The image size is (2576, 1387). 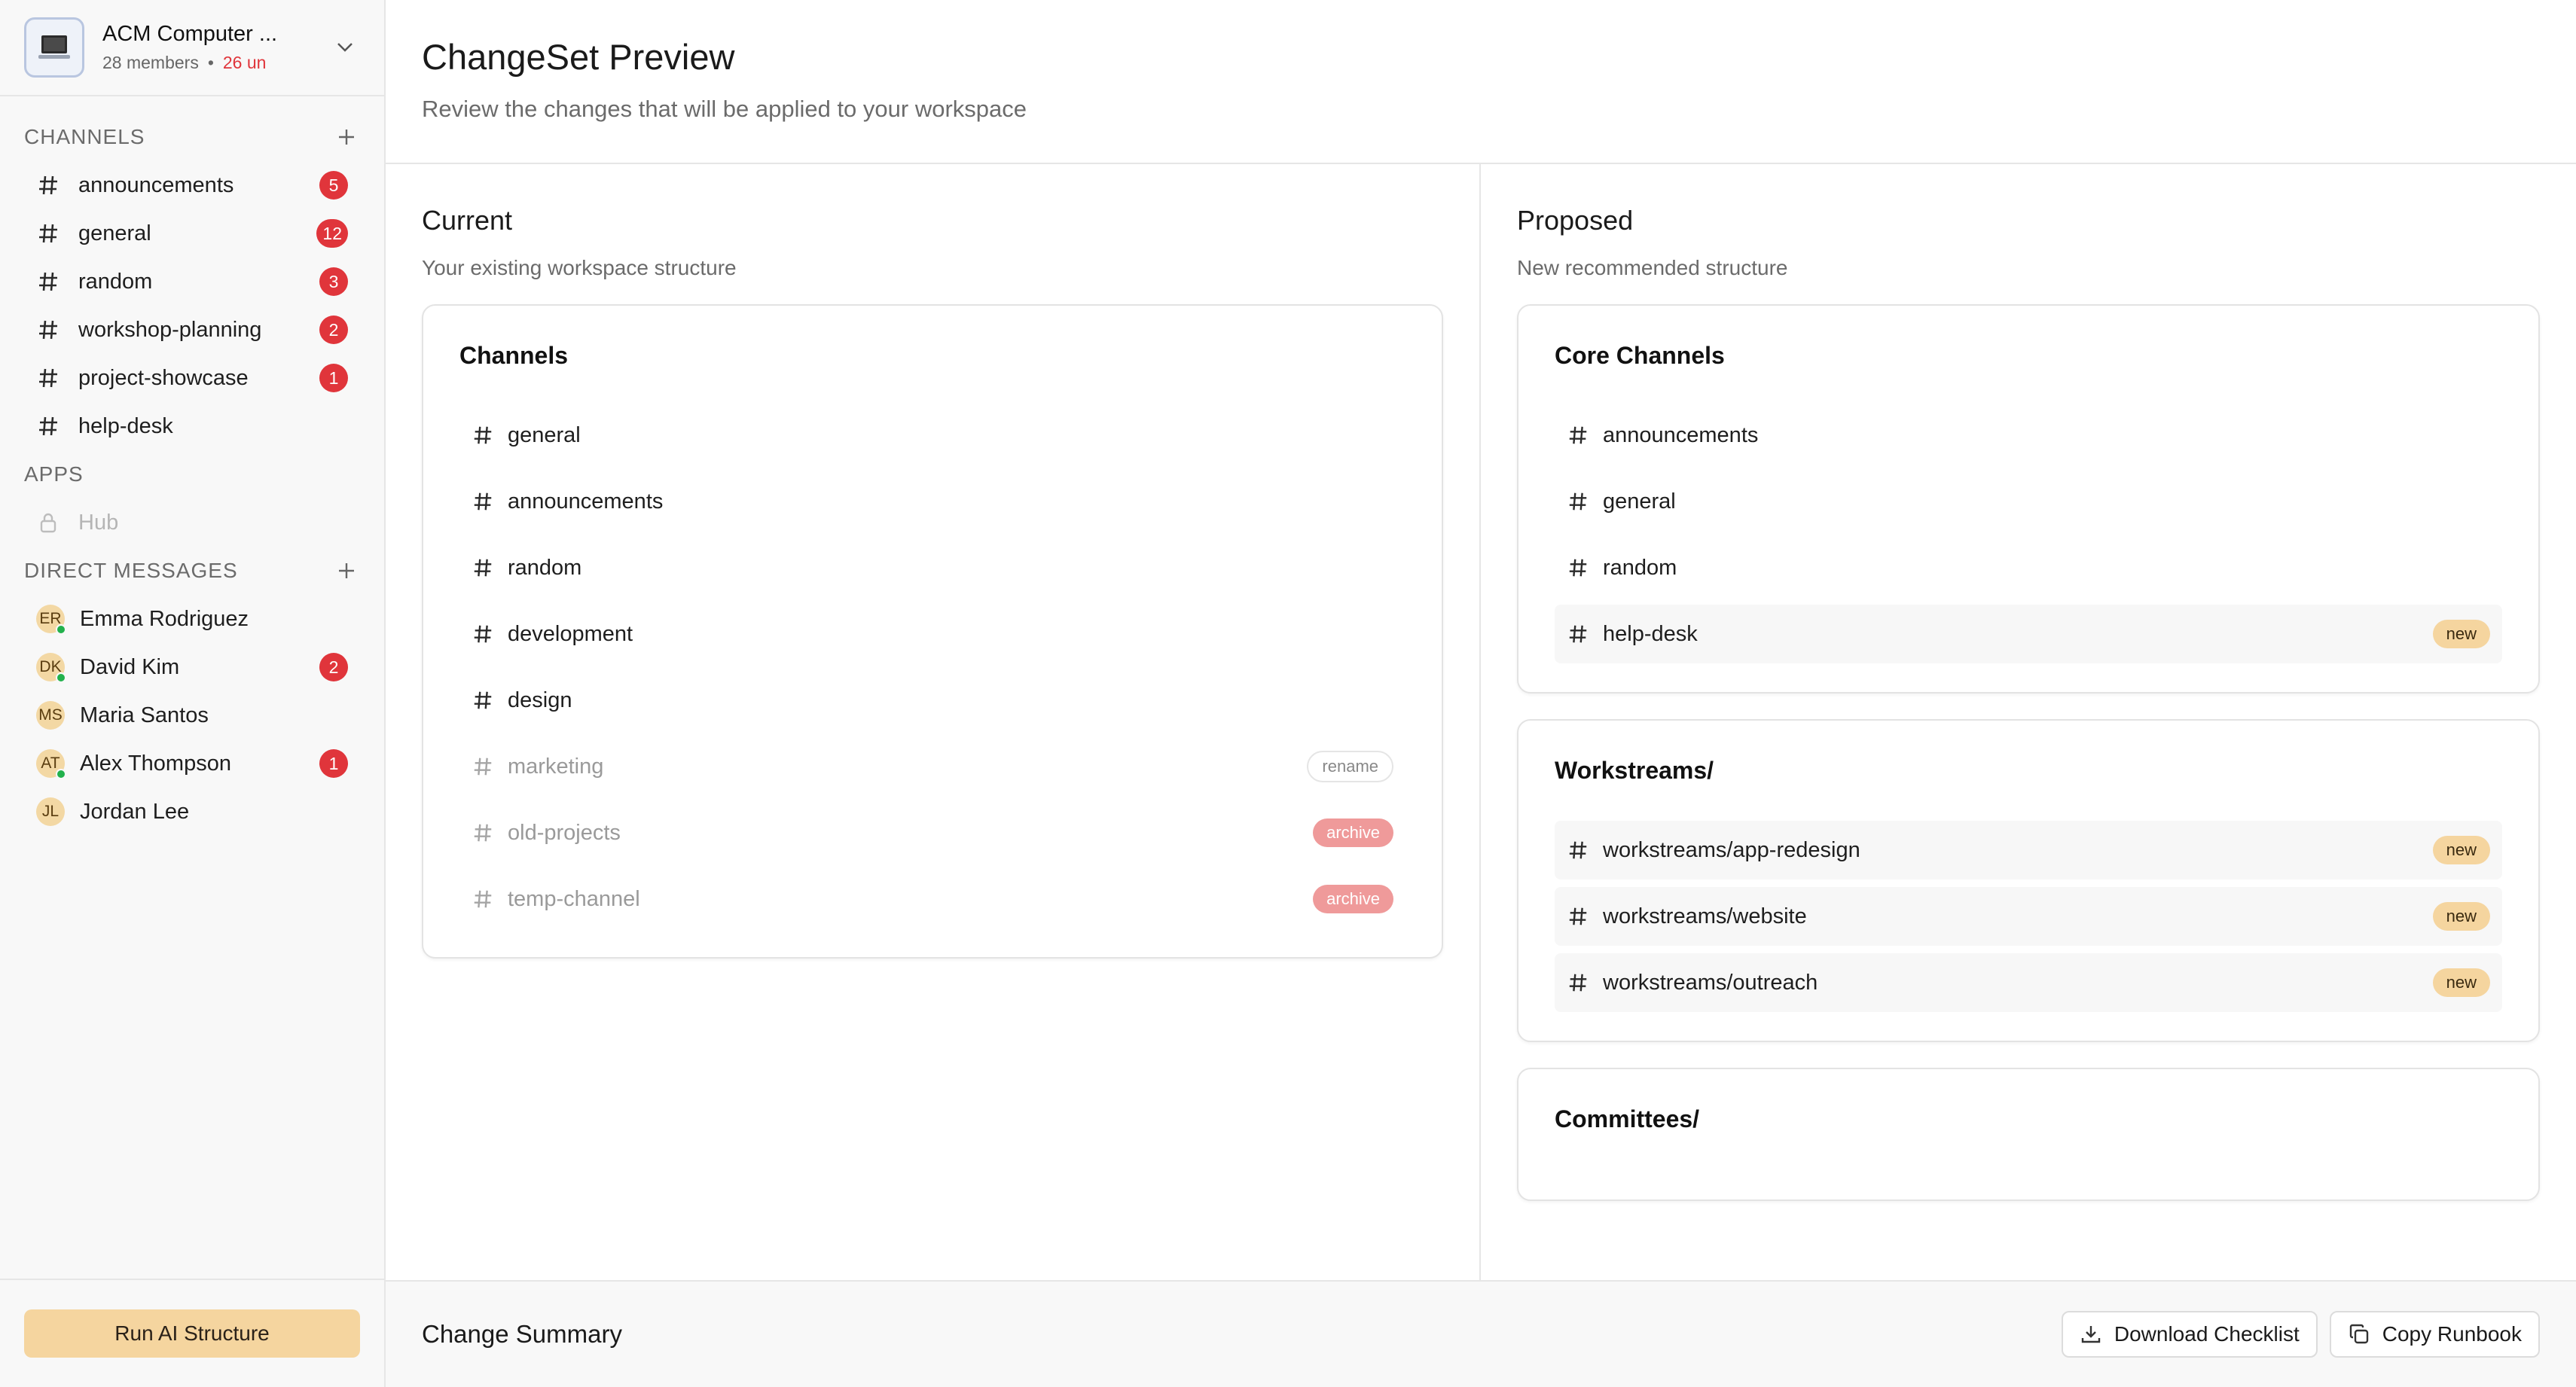 I want to click on avatar-initials: MS, so click(x=51, y=715).